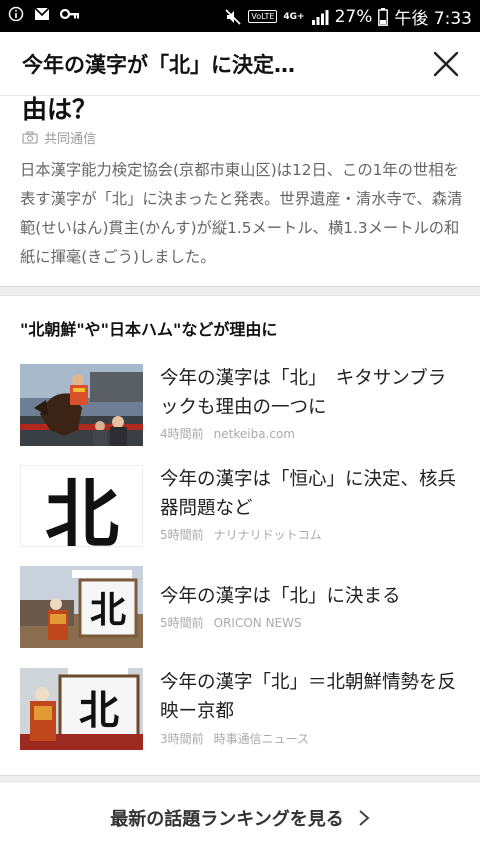 This screenshot has height=853, width=480. What do you see at coordinates (254, 434) in the screenshot?
I see `related-item-source: netkeiba.com` at bounding box center [254, 434].